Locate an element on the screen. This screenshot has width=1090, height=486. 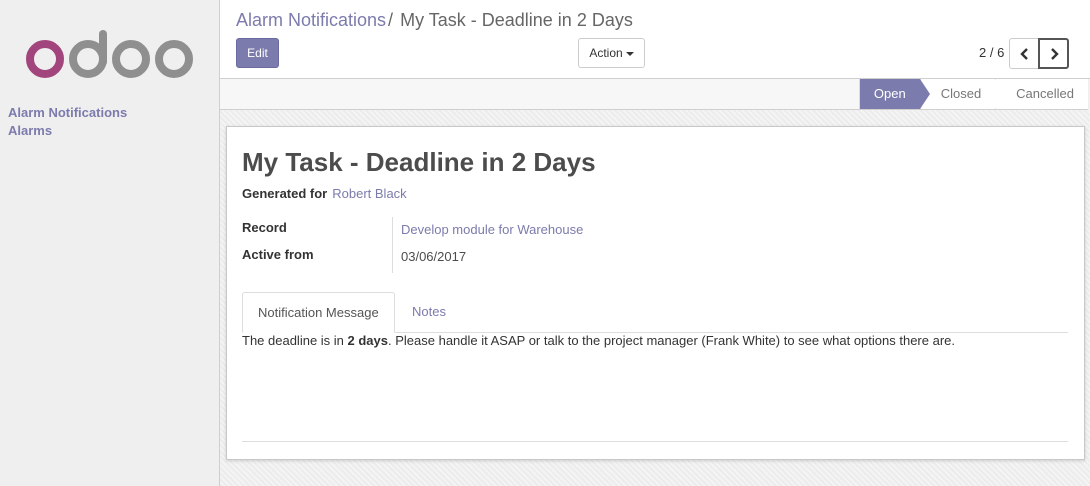
generated-for-label: Generated for is located at coordinates (285, 193).